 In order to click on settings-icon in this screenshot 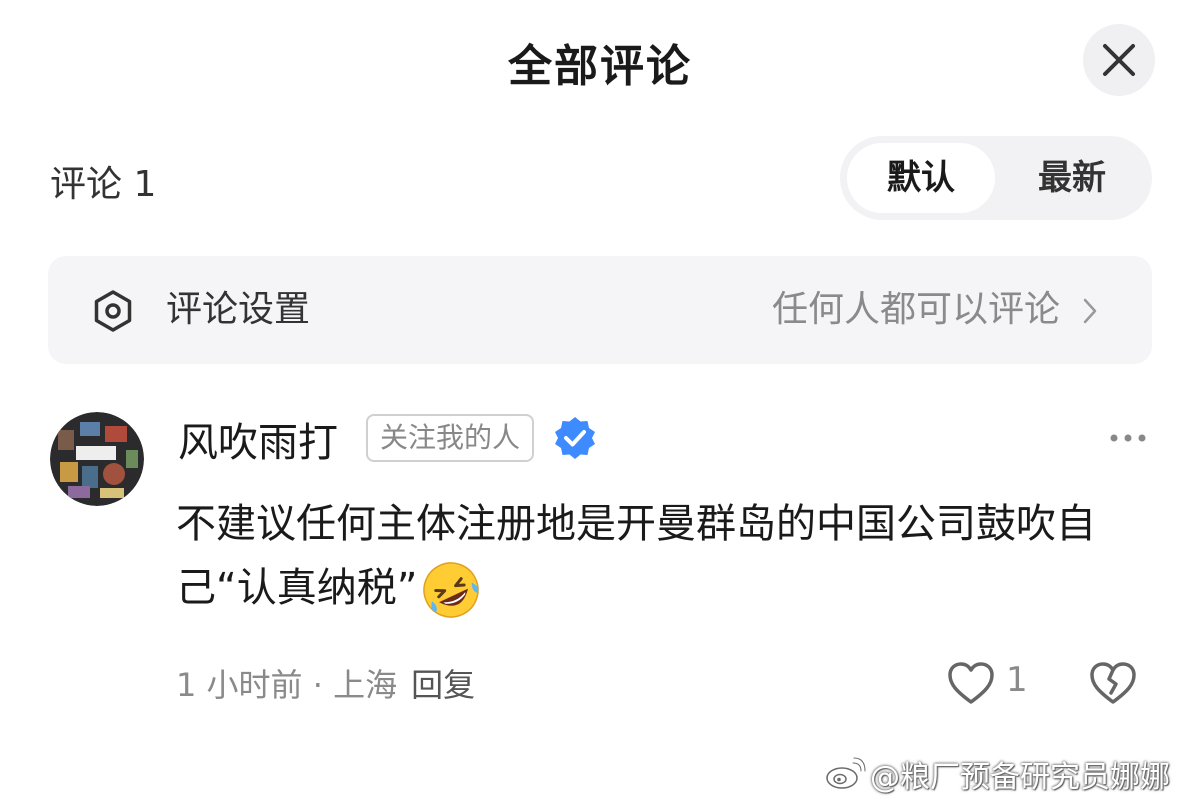, I will do `click(113, 311)`.